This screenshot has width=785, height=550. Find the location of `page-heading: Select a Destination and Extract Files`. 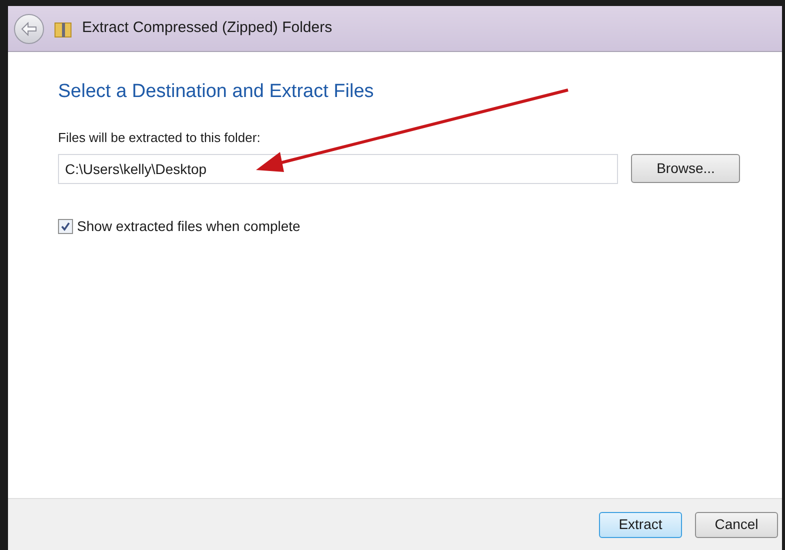

page-heading: Select a Destination and Extract Files is located at coordinates (216, 92).